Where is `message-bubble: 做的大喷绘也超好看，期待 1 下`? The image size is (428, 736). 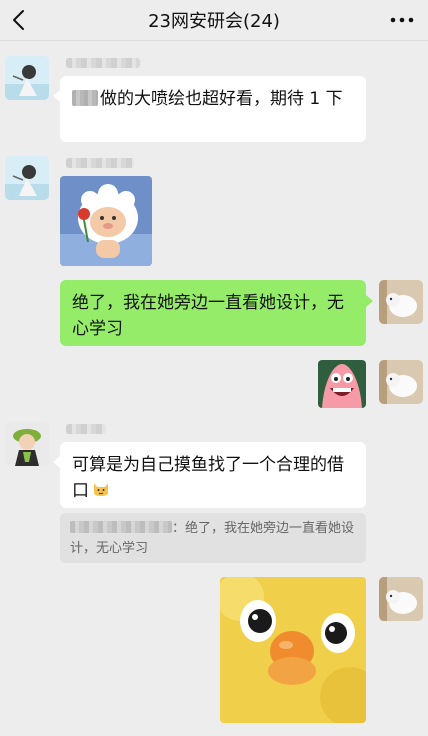 message-bubble: 做的大喷绘也超好看，期待 1 下 is located at coordinates (213, 109).